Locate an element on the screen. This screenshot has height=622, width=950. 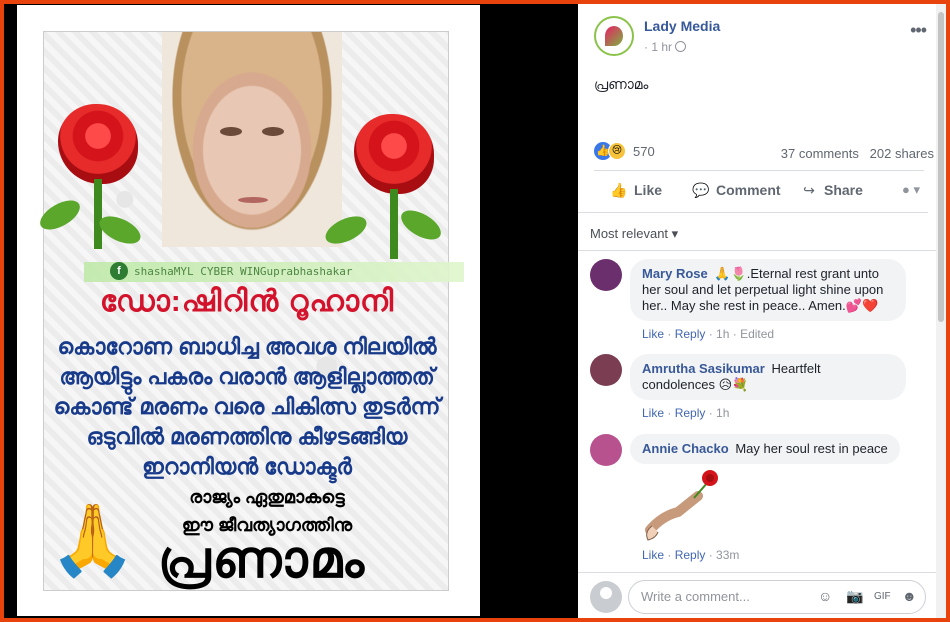
poster-title: ഡോ:ഷിറിൻ റൂഹാനി is located at coordinates (247, 301).